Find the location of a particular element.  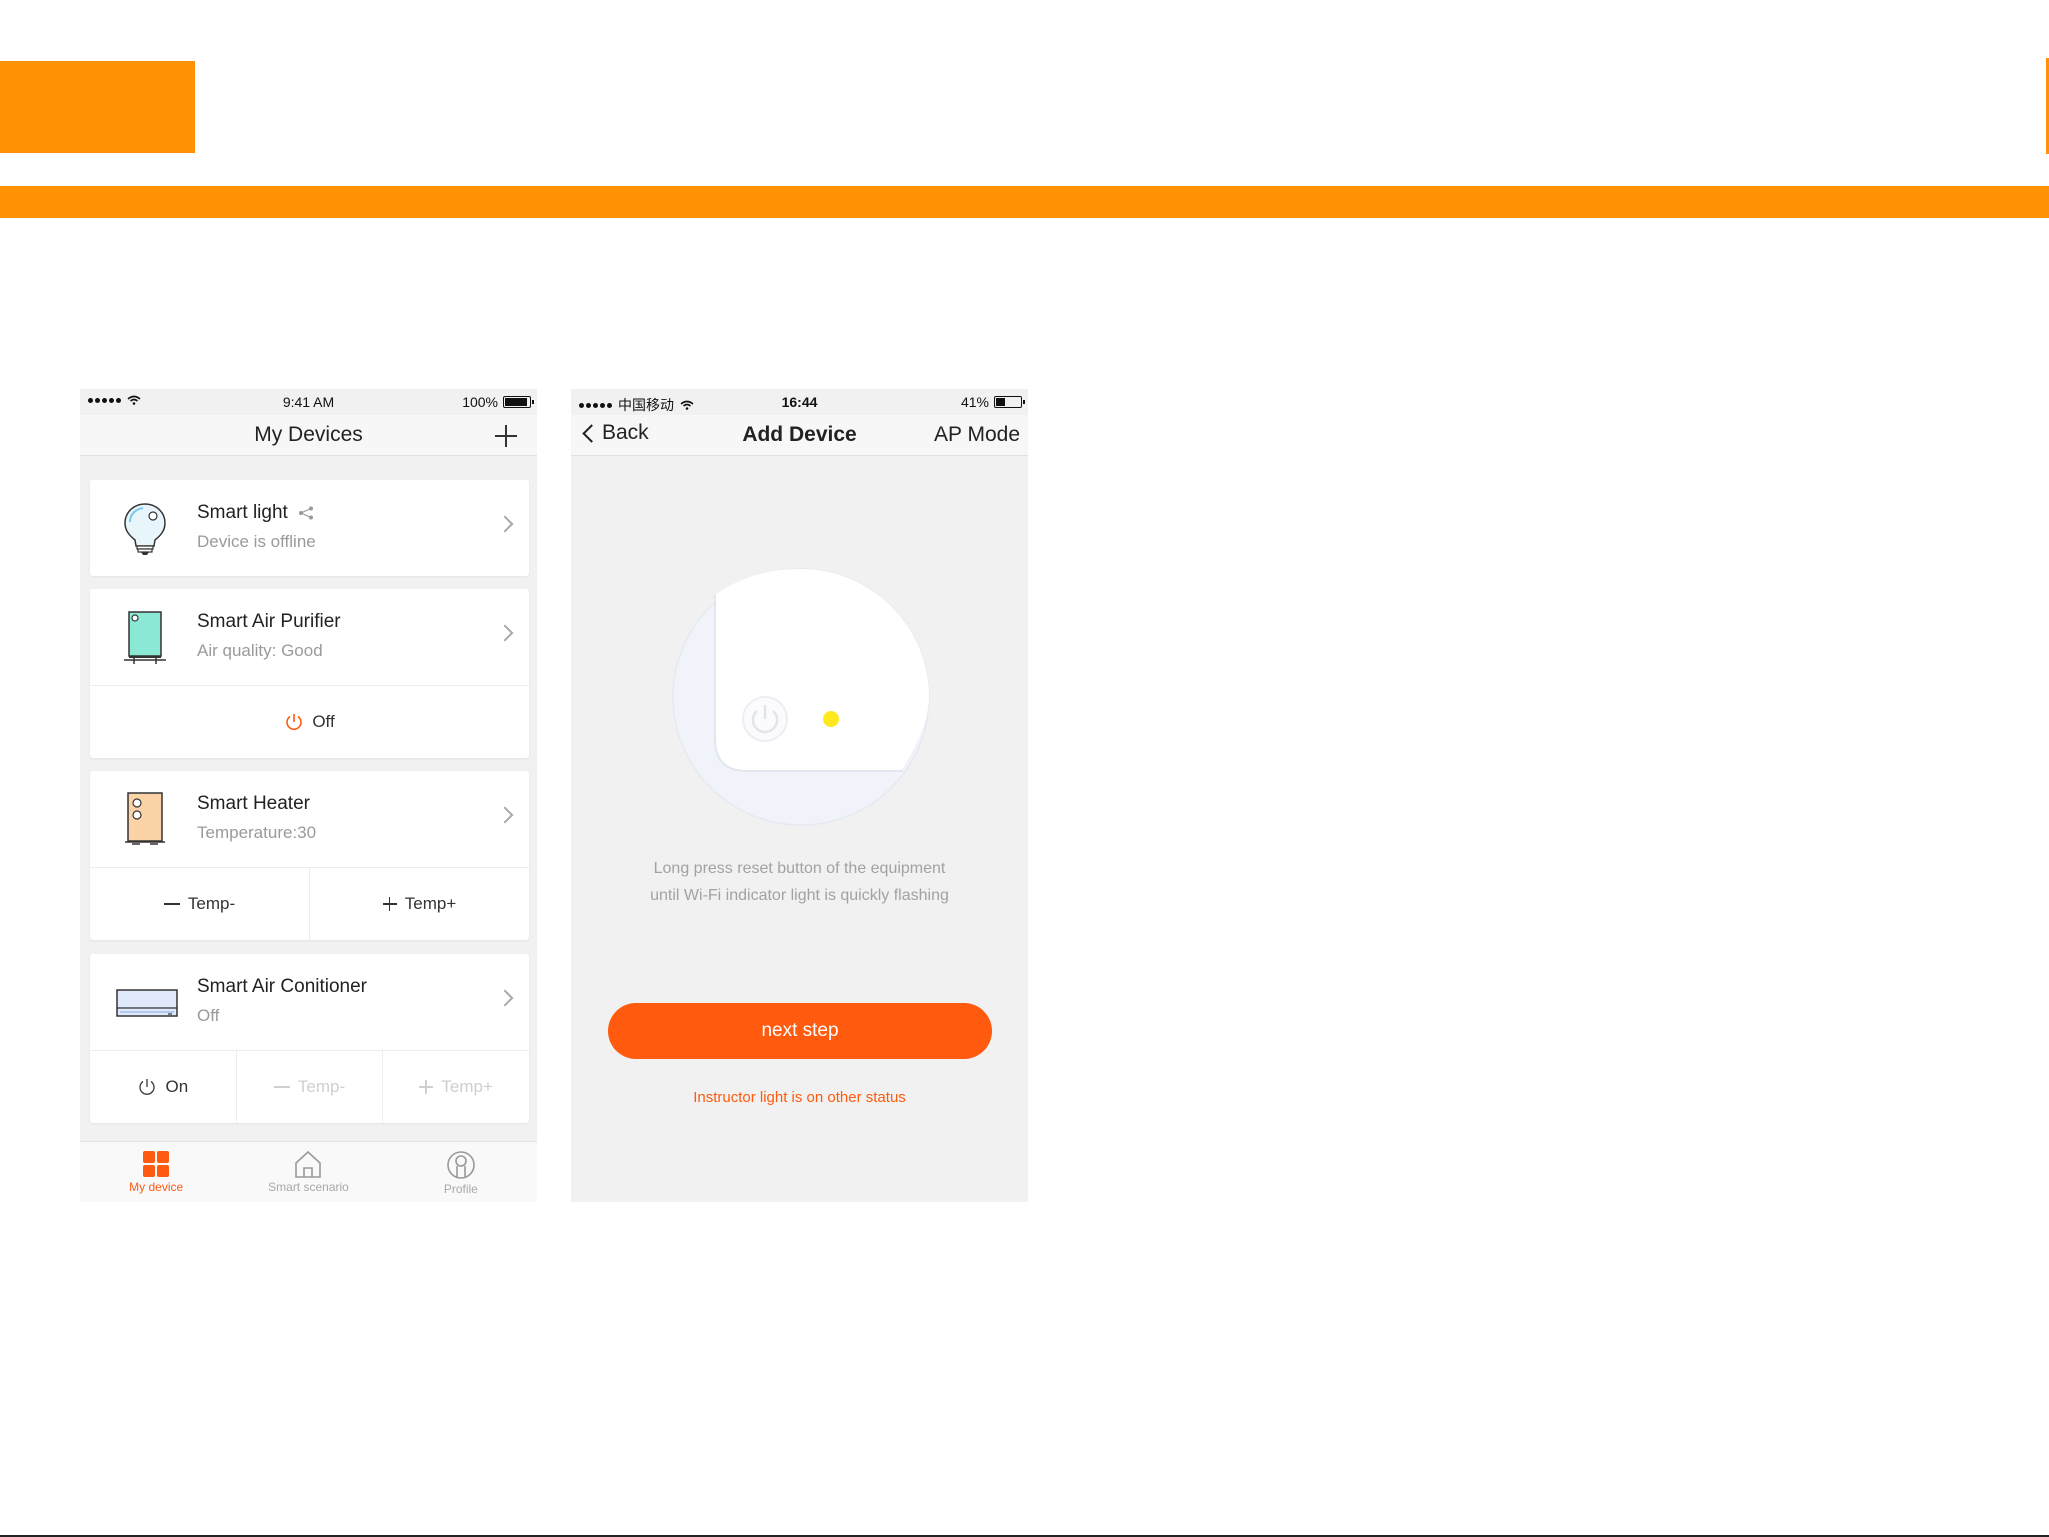

next-step-button: next step is located at coordinates (800, 1031).